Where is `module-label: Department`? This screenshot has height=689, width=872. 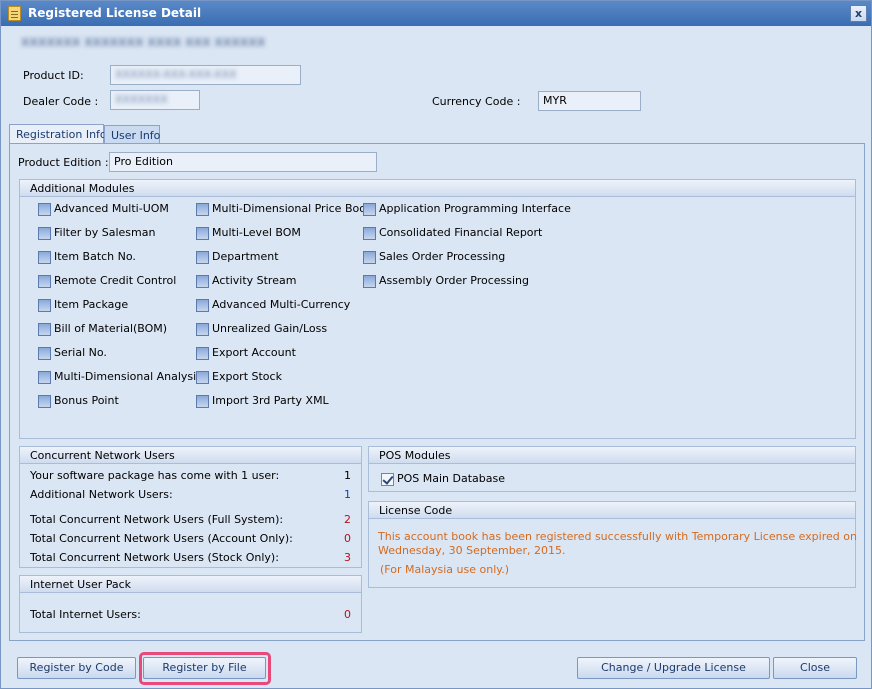 module-label: Department is located at coordinates (245, 256).